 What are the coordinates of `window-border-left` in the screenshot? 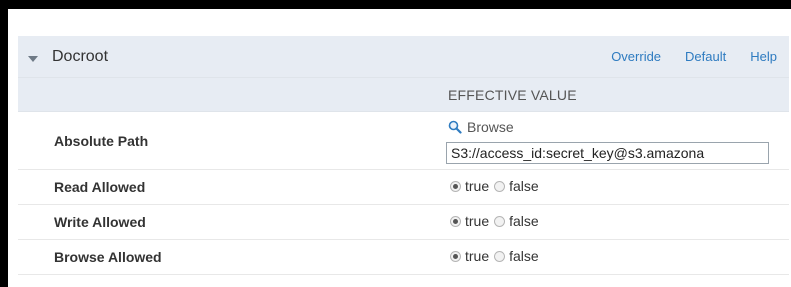 It's located at (4, 143).